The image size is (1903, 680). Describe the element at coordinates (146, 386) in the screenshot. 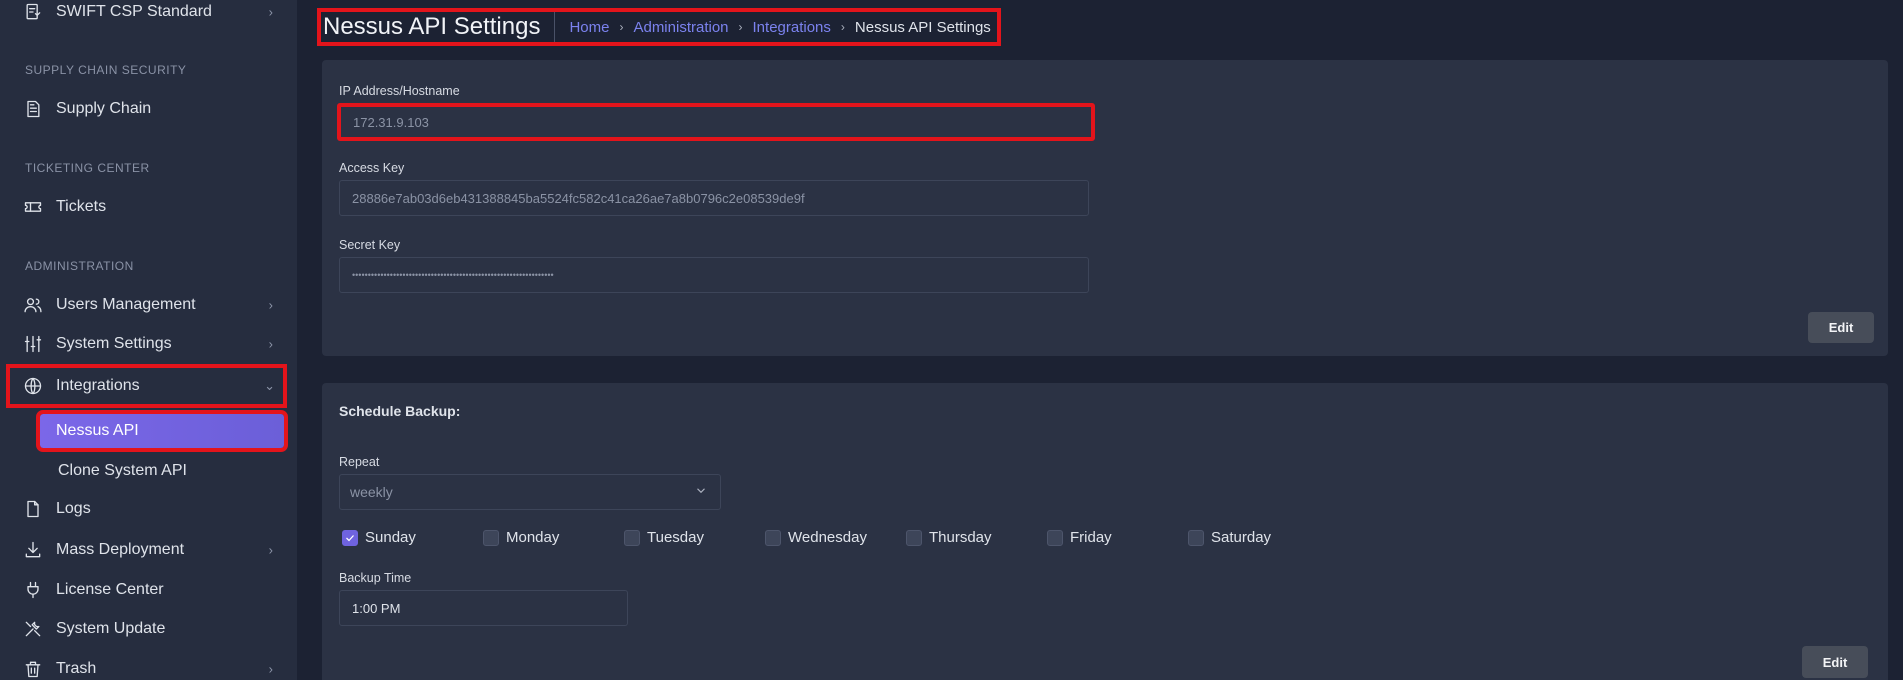

I see `sidebar-item-integrations: Integrations ⌄` at that location.